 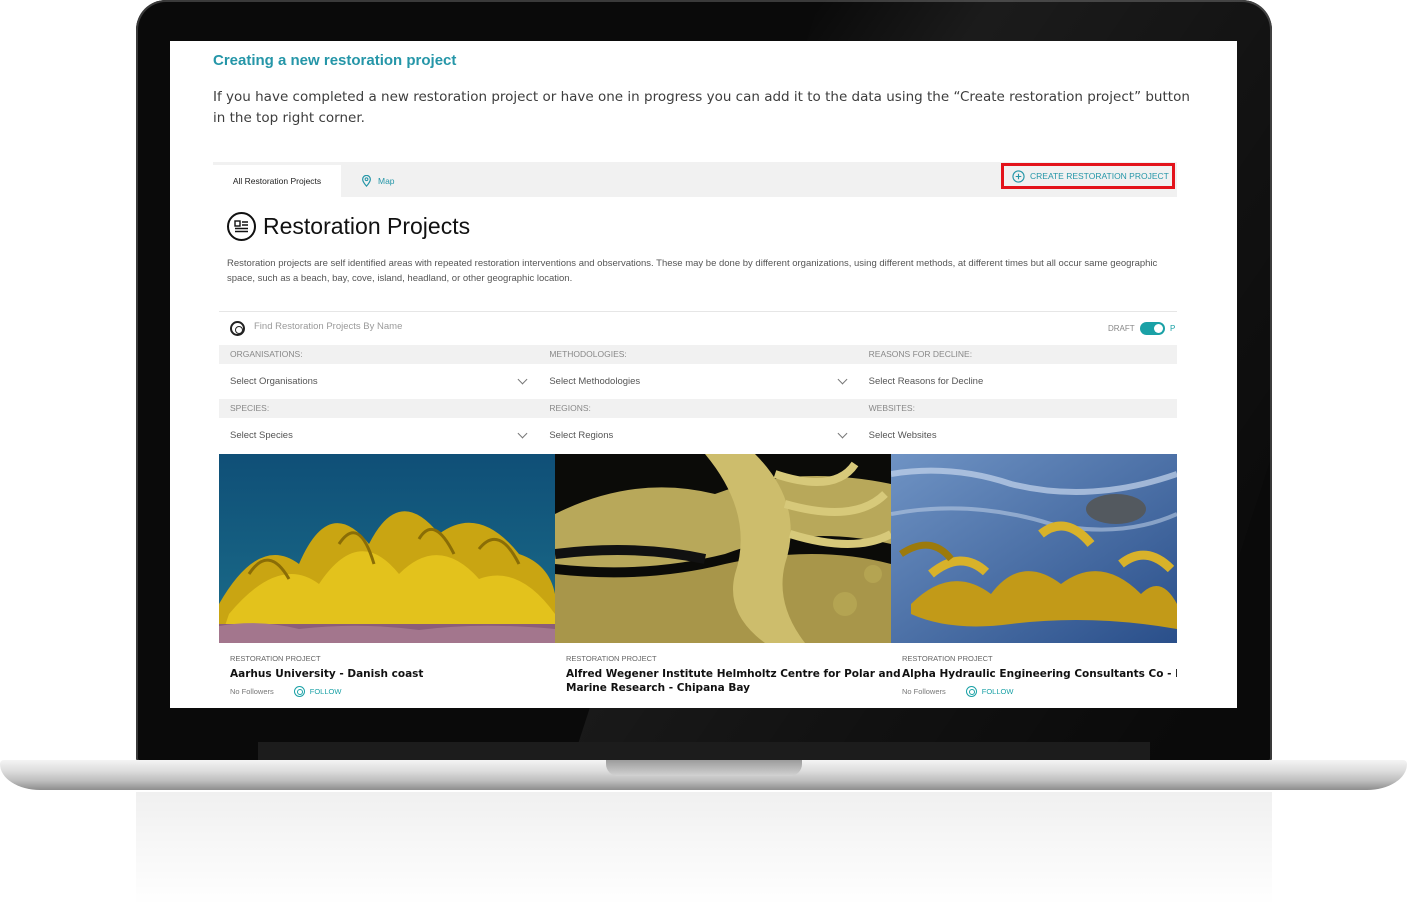 What do you see at coordinates (378, 381) in the screenshot?
I see `organisations-select: Select Organisations` at bounding box center [378, 381].